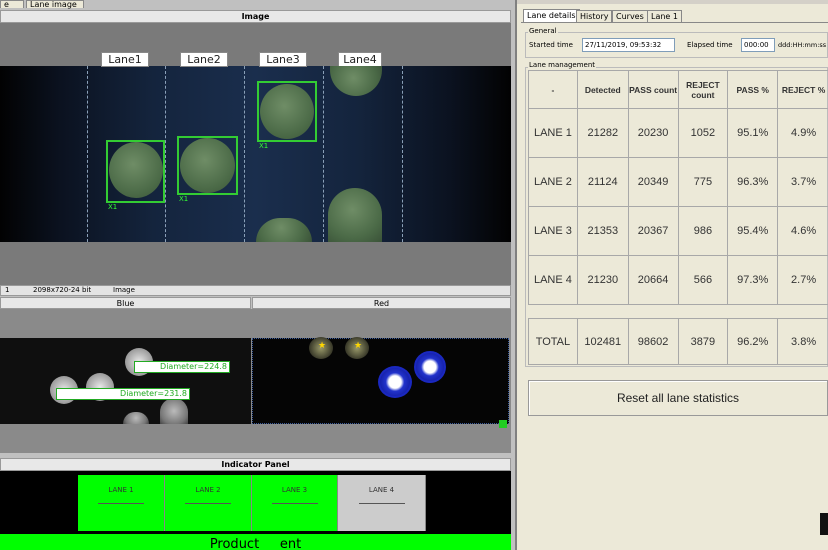 This screenshot has width=828, height=550. I want to click on cell-lane: LANE 3, so click(553, 231).